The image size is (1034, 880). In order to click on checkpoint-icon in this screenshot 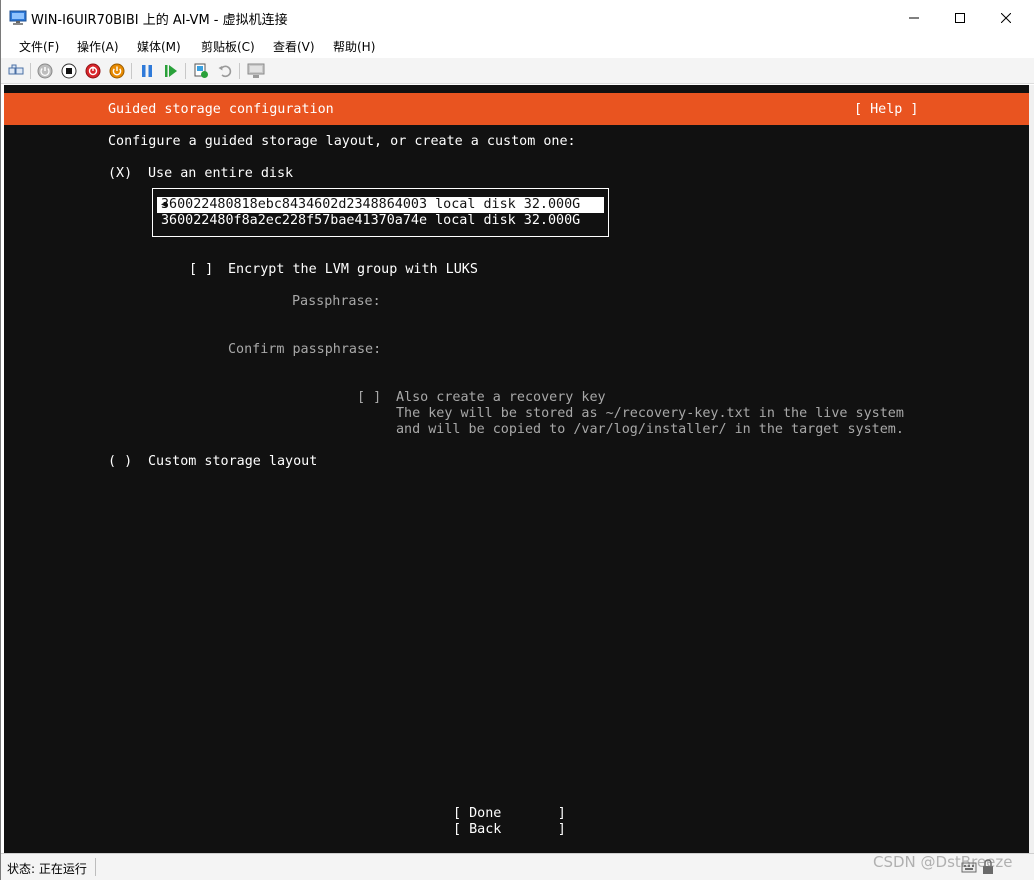, I will do `click(201, 70)`.